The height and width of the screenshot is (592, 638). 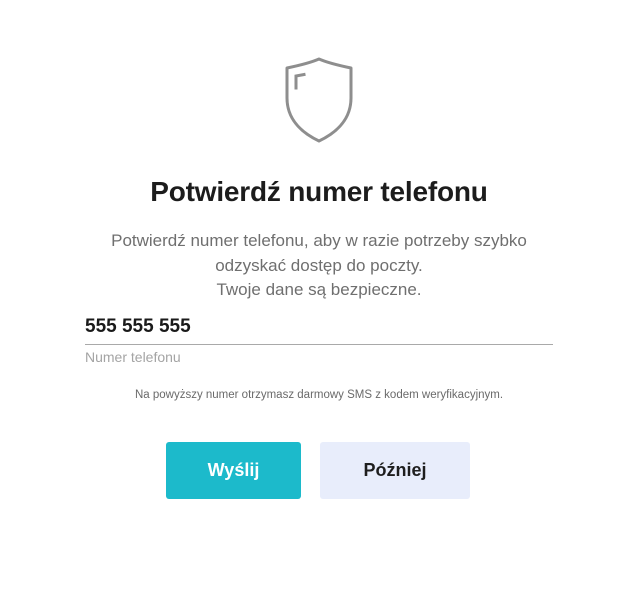 What do you see at coordinates (319, 289) in the screenshot?
I see `description-line: Twoje dane są bezpieczne.` at bounding box center [319, 289].